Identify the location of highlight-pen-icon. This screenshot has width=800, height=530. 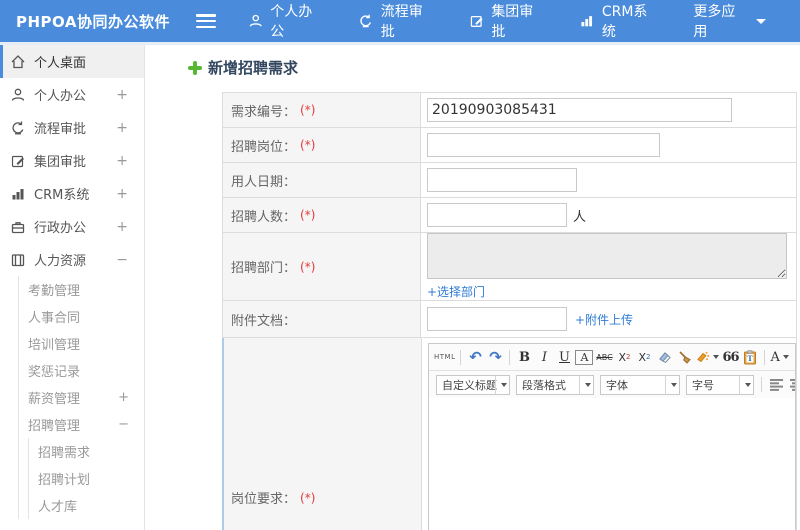
(707, 357).